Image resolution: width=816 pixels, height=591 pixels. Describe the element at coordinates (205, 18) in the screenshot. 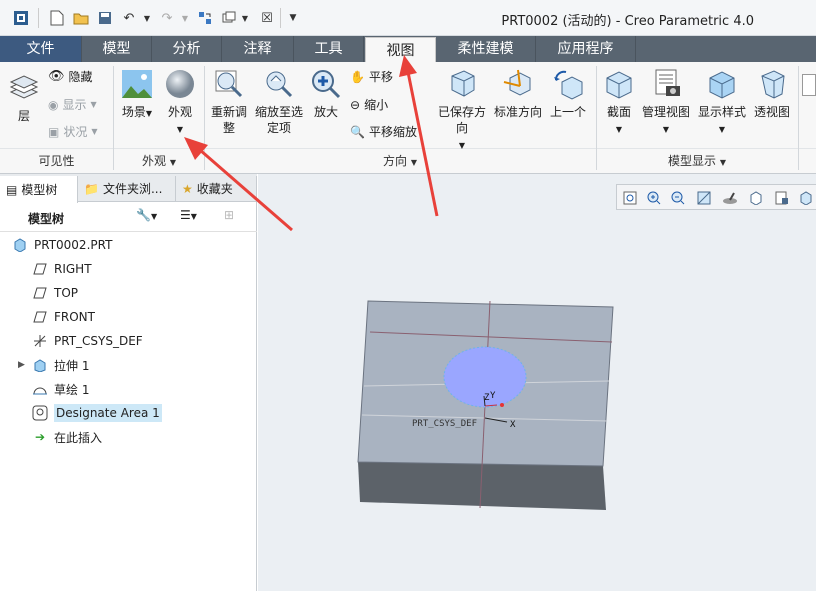

I see `regenerate-icon` at that location.